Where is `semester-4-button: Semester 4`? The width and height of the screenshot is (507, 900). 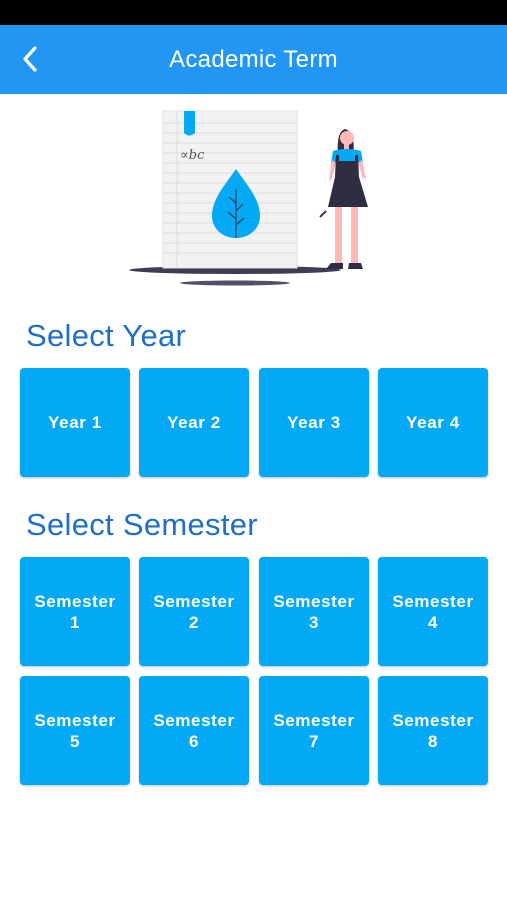
semester-4-button: Semester 4 is located at coordinates (433, 611).